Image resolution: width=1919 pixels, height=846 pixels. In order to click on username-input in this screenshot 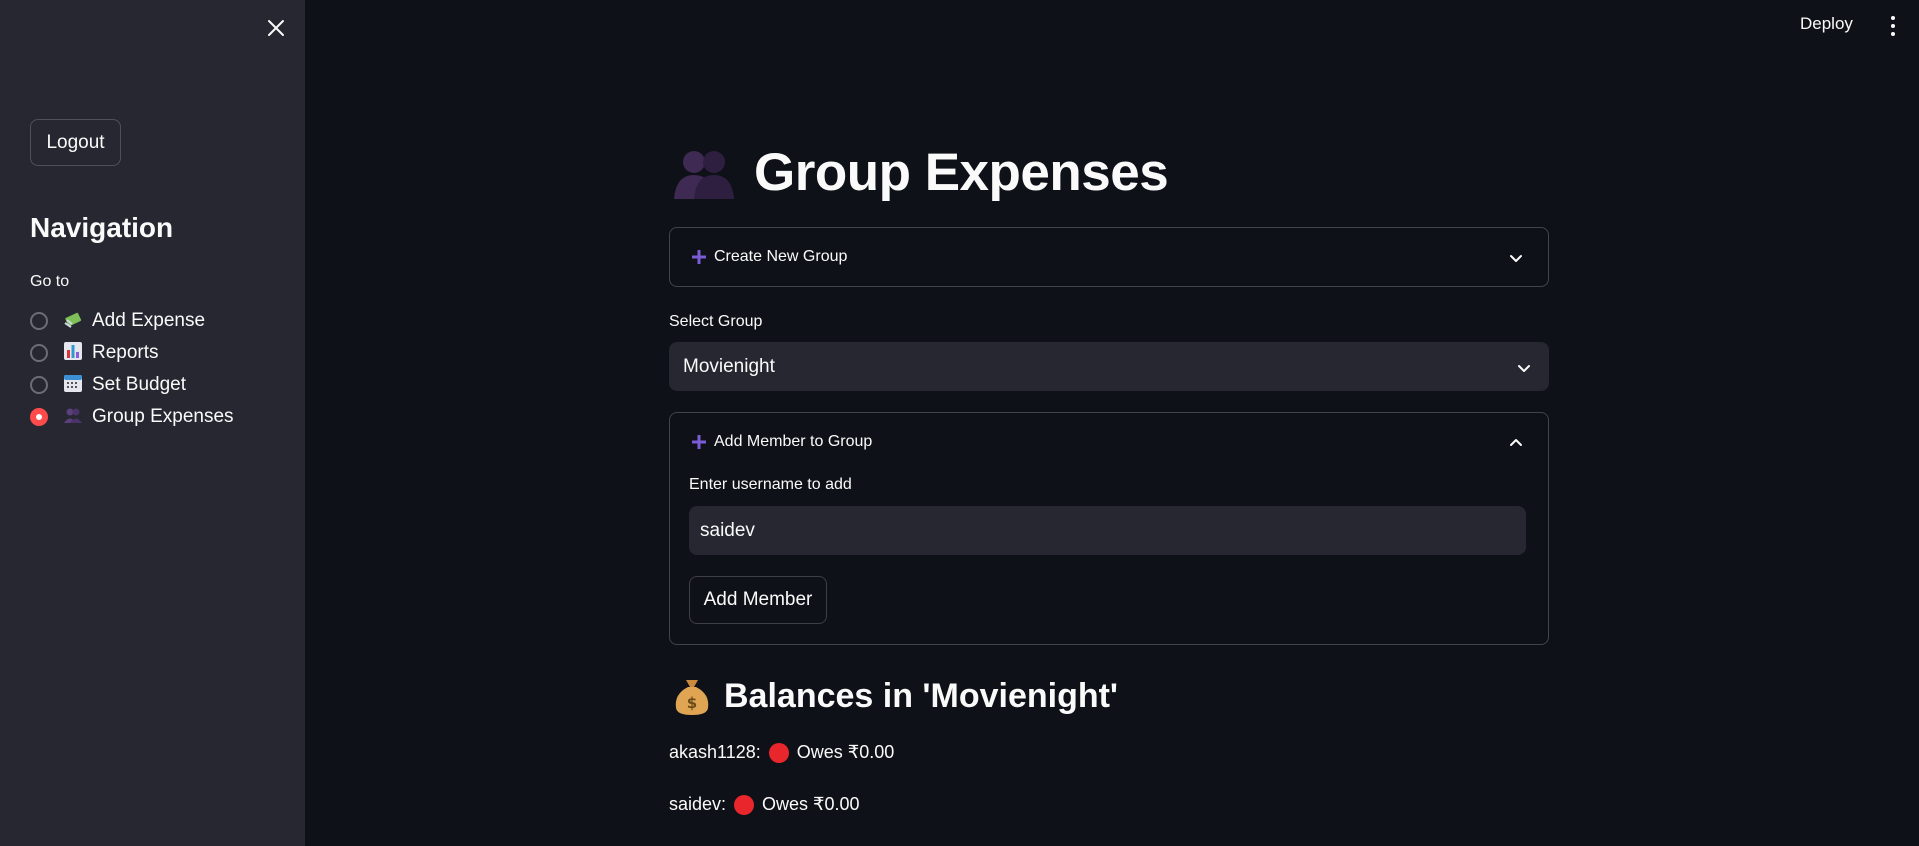, I will do `click(1107, 530)`.